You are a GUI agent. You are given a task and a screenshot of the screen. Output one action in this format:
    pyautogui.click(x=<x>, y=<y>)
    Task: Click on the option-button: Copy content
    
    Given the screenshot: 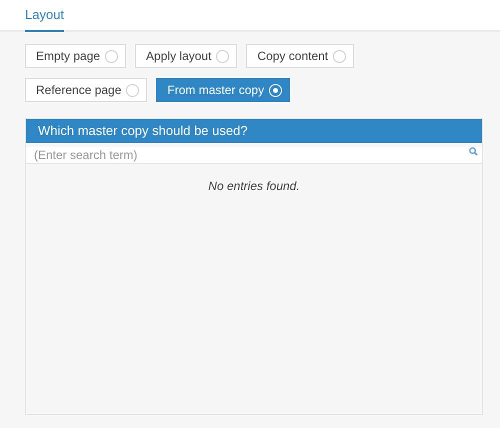 What is the action you would take?
    pyautogui.click(x=300, y=56)
    